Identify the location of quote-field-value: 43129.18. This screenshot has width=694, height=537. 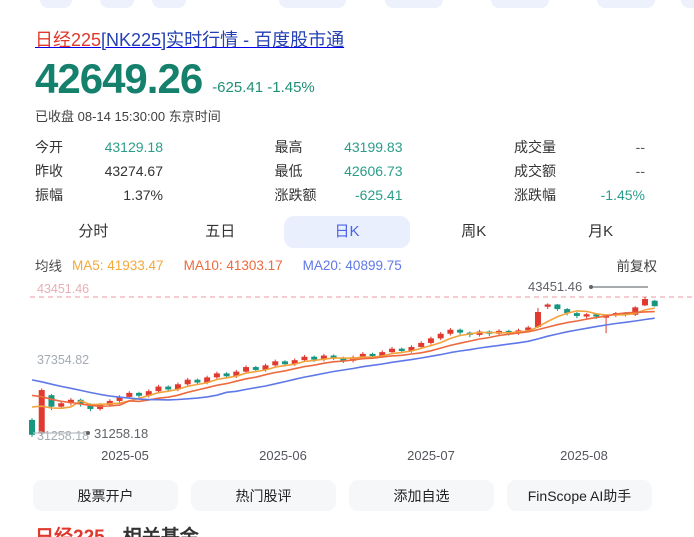
(133, 147).